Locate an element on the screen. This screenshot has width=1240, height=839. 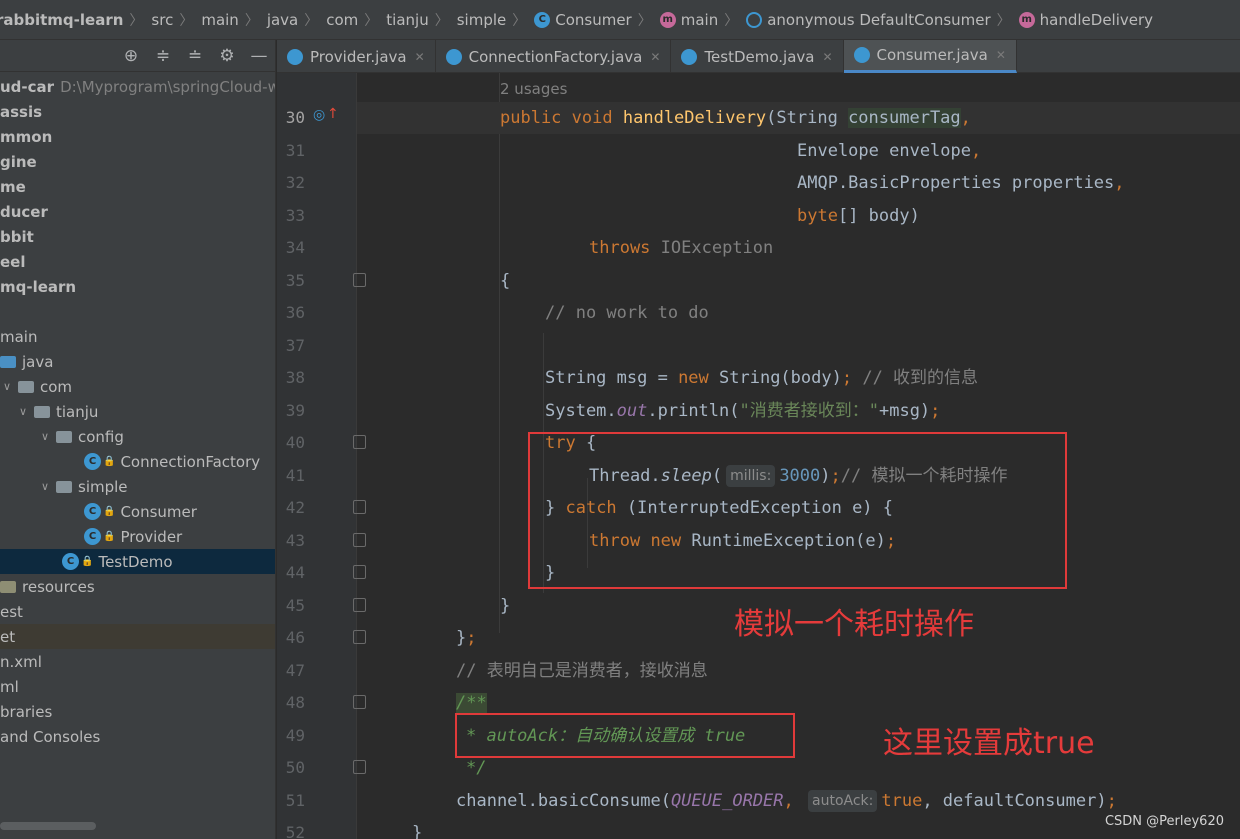
tab-connection-factory: ConnectionFactory.java ✕ is located at coordinates (554, 56).